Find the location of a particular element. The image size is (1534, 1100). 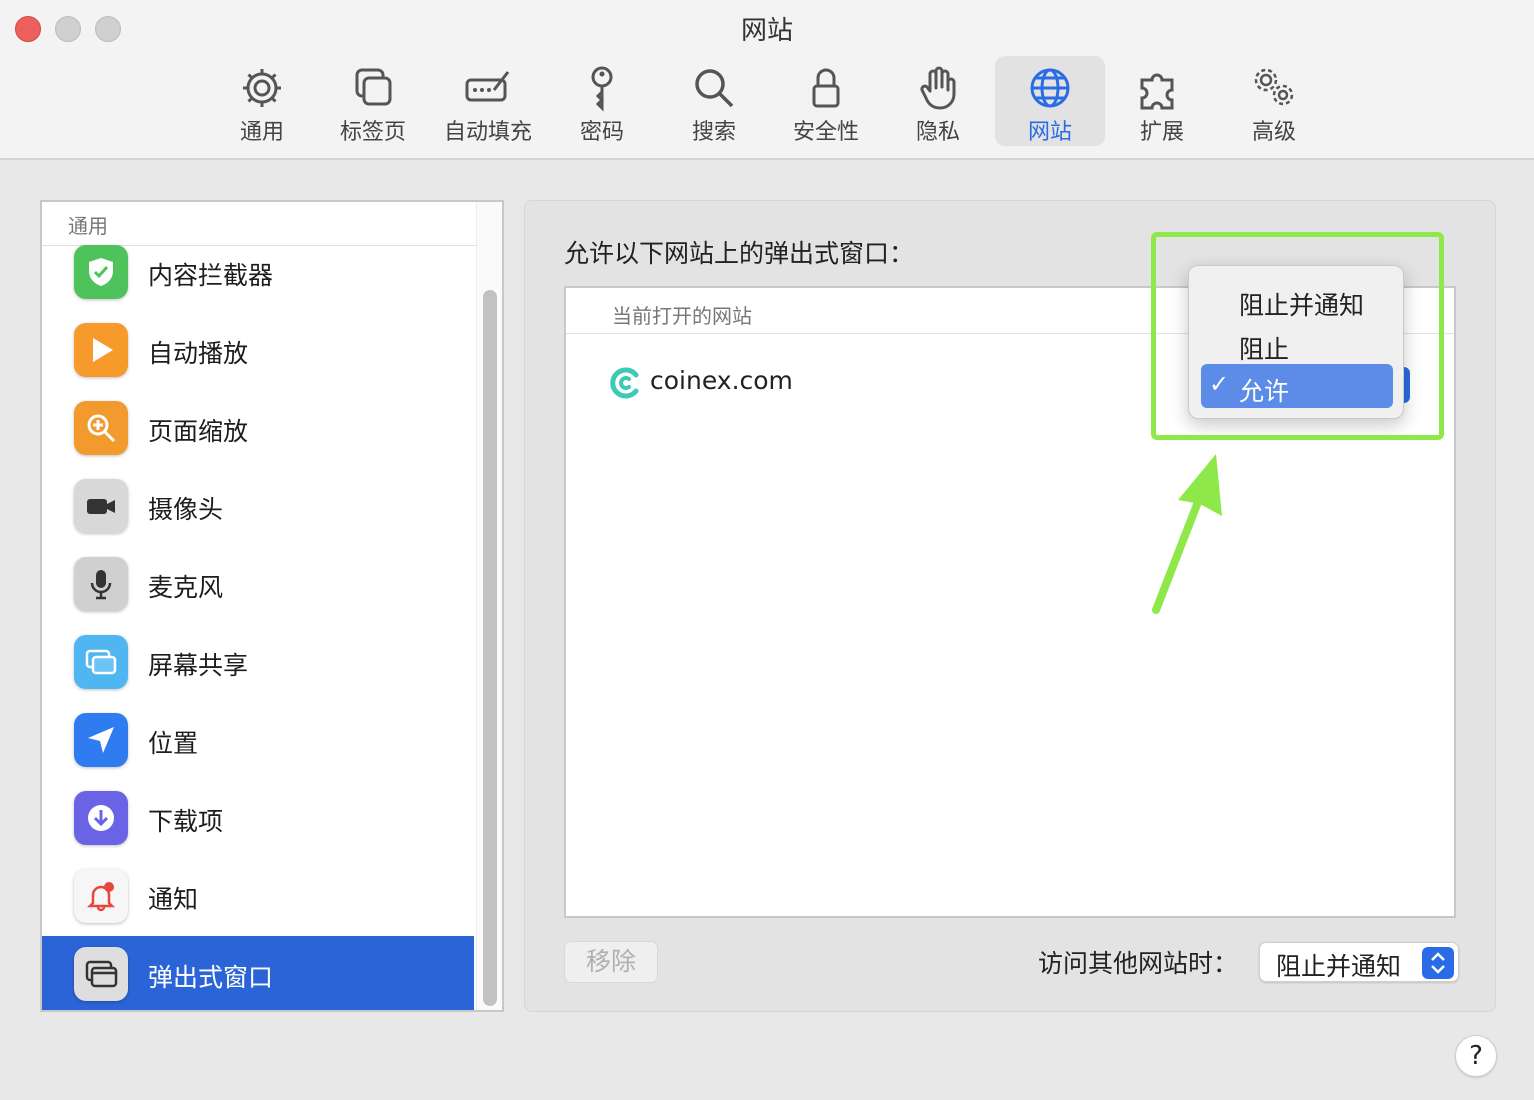

annotation-highlight-box is located at coordinates (1297, 336).